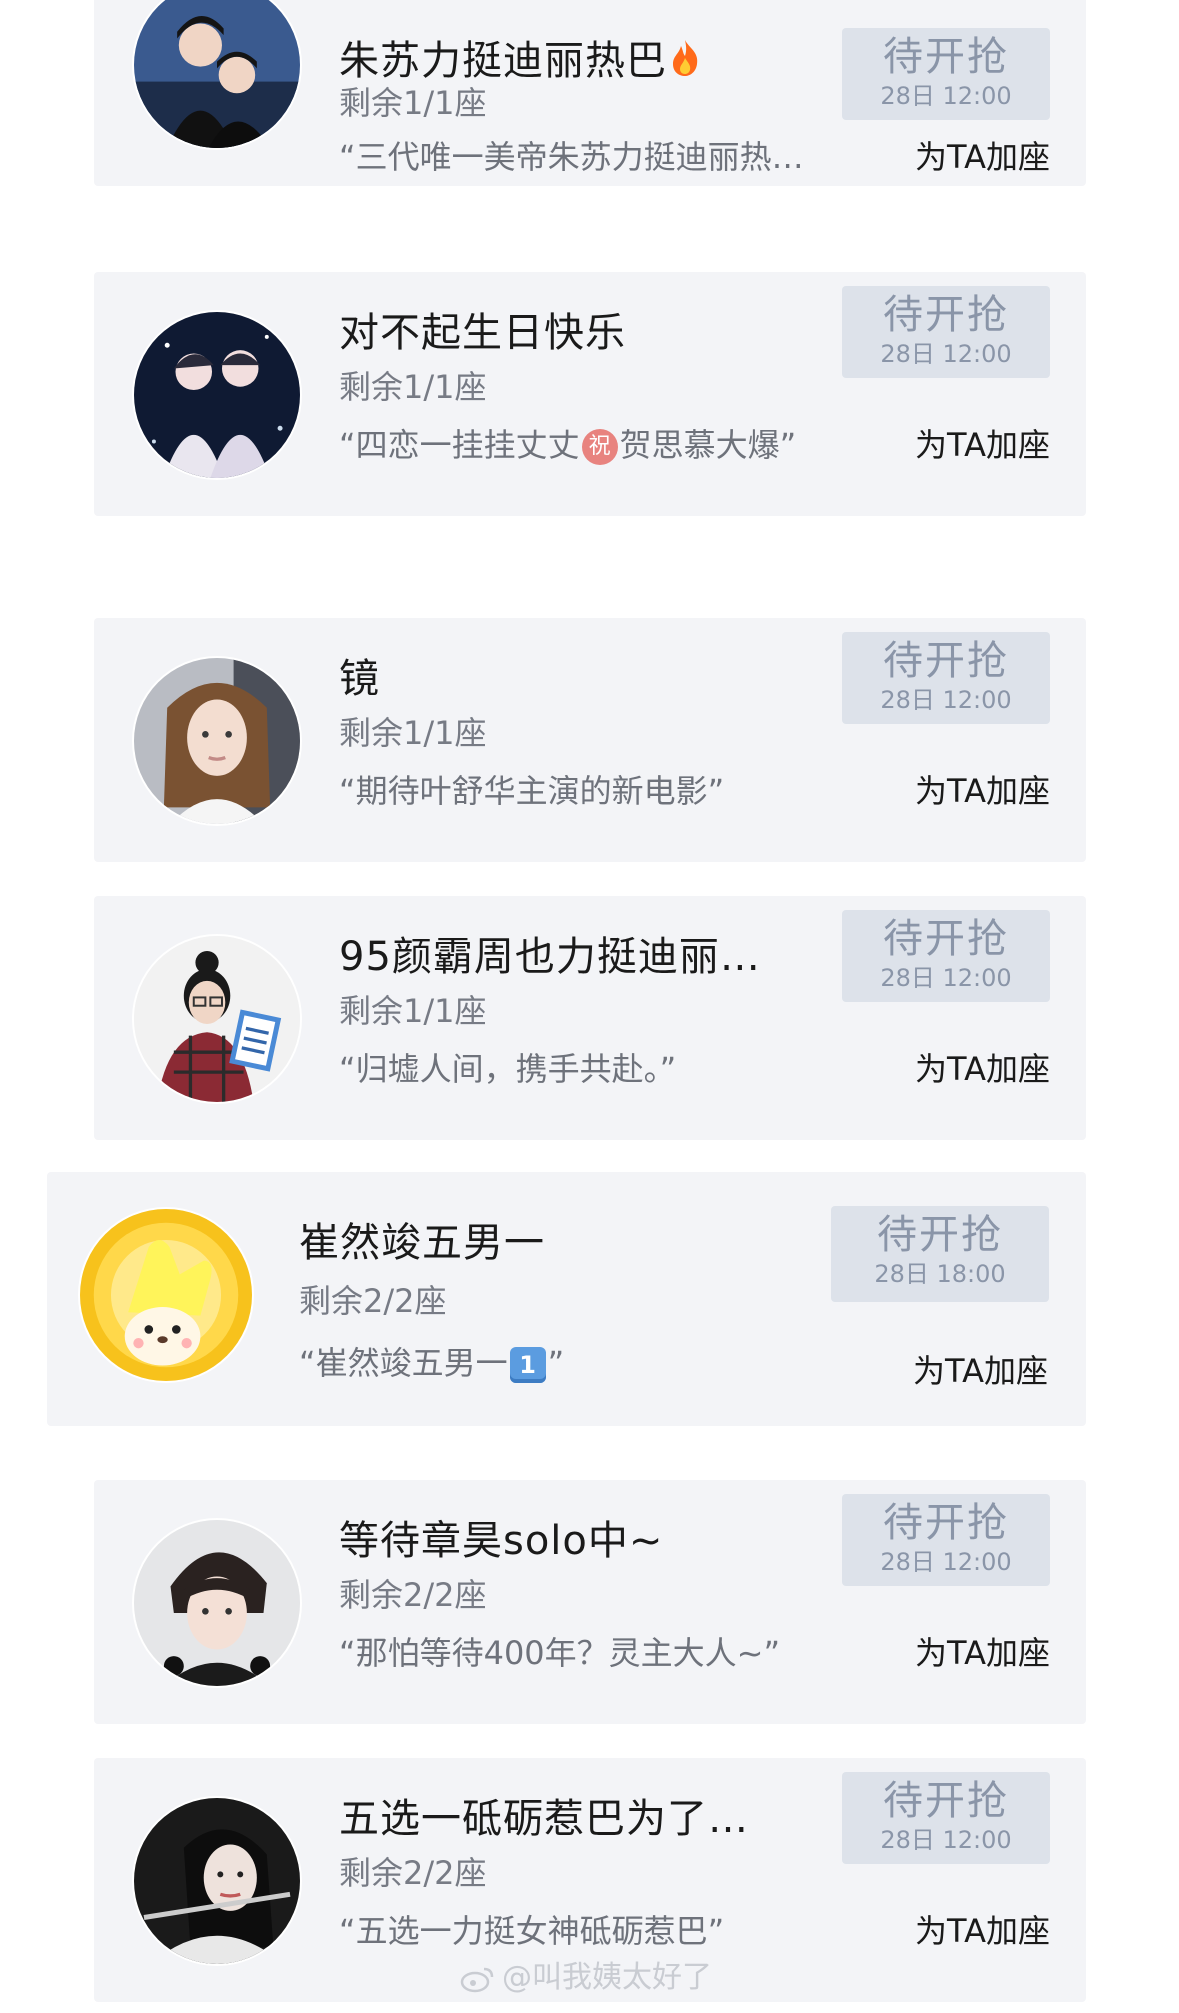 This screenshot has height=2013, width=1179. Describe the element at coordinates (532, 1931) in the screenshot. I see `card-quote: “五选一力挺女神砥砺惹巴”` at that location.